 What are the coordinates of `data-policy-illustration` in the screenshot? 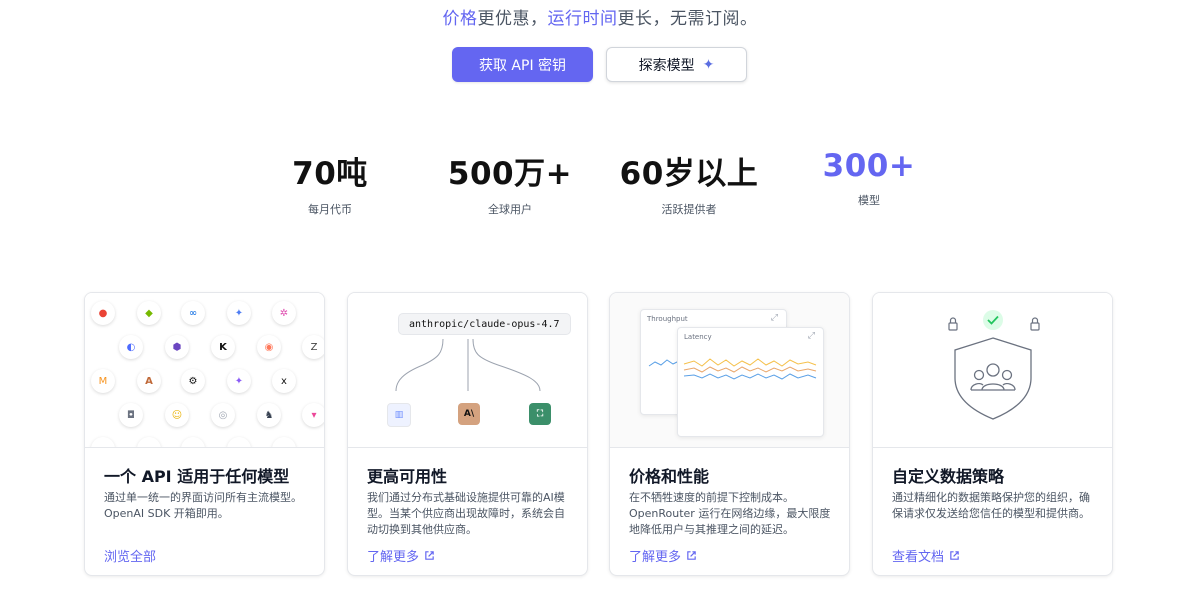 It's located at (992, 370).